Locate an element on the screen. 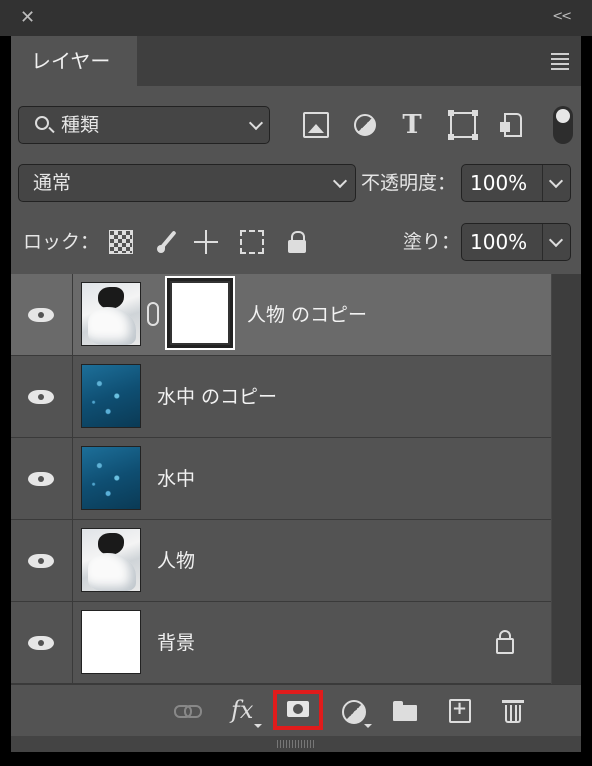 The width and height of the screenshot is (592, 766). opacity-value: 100% is located at coordinates (499, 183).